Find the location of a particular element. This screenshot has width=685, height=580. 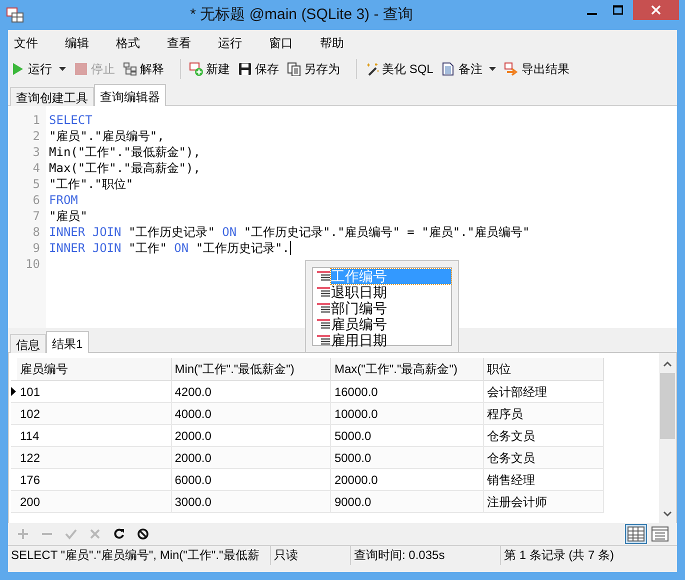

menu-item: 文件 is located at coordinates (26, 43).